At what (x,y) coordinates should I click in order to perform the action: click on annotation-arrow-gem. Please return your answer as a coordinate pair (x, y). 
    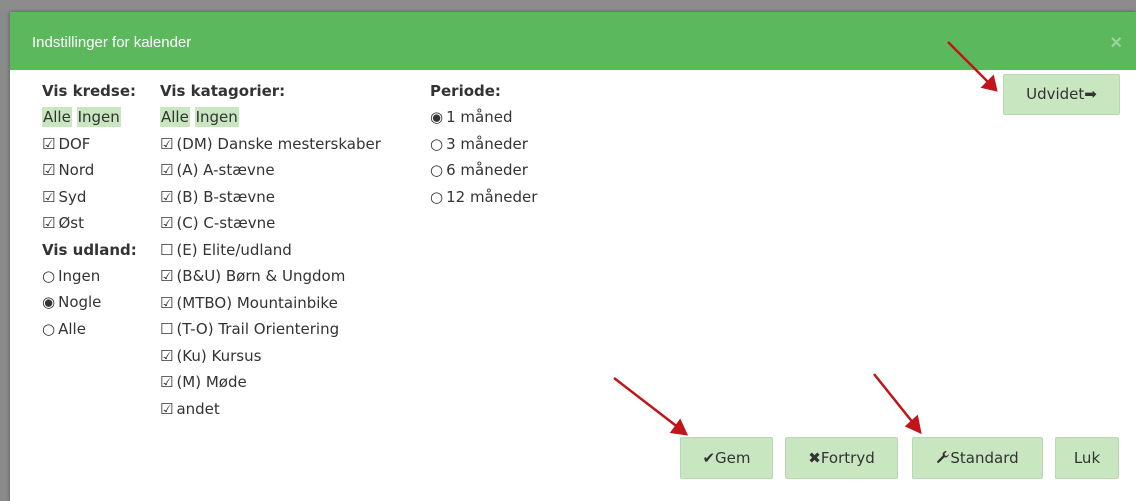
    Looking at the image, I should click on (646, 403).